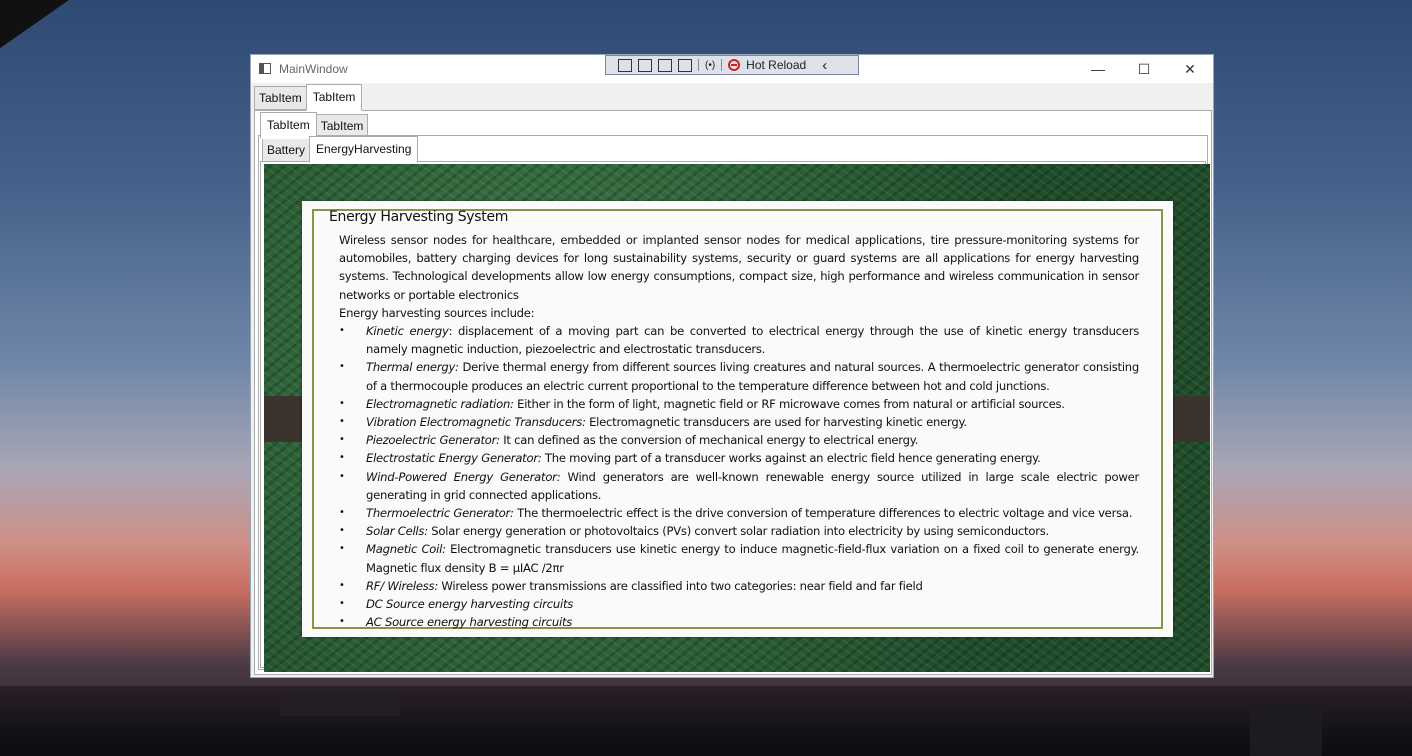 The height and width of the screenshot is (756, 1412). What do you see at coordinates (406, 549) in the screenshot?
I see `item-term: Magnetic Coil:` at bounding box center [406, 549].